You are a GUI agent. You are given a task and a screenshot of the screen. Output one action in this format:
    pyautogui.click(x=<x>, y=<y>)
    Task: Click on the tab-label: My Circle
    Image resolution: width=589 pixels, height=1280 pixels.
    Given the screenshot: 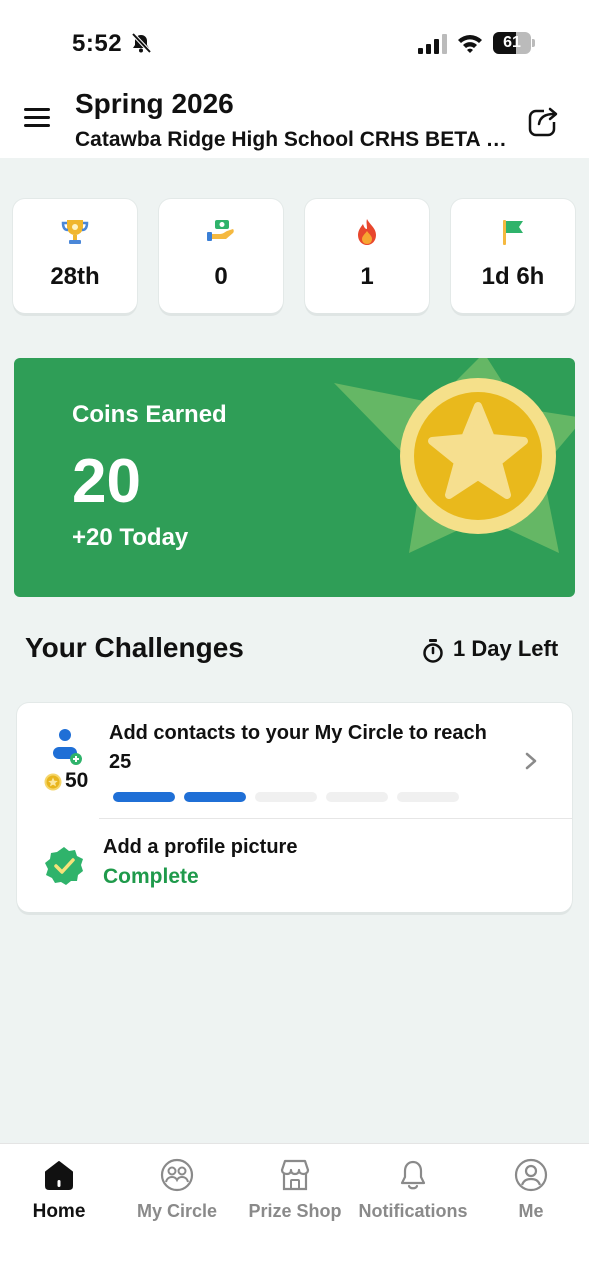 What is the action you would take?
    pyautogui.click(x=177, y=1211)
    